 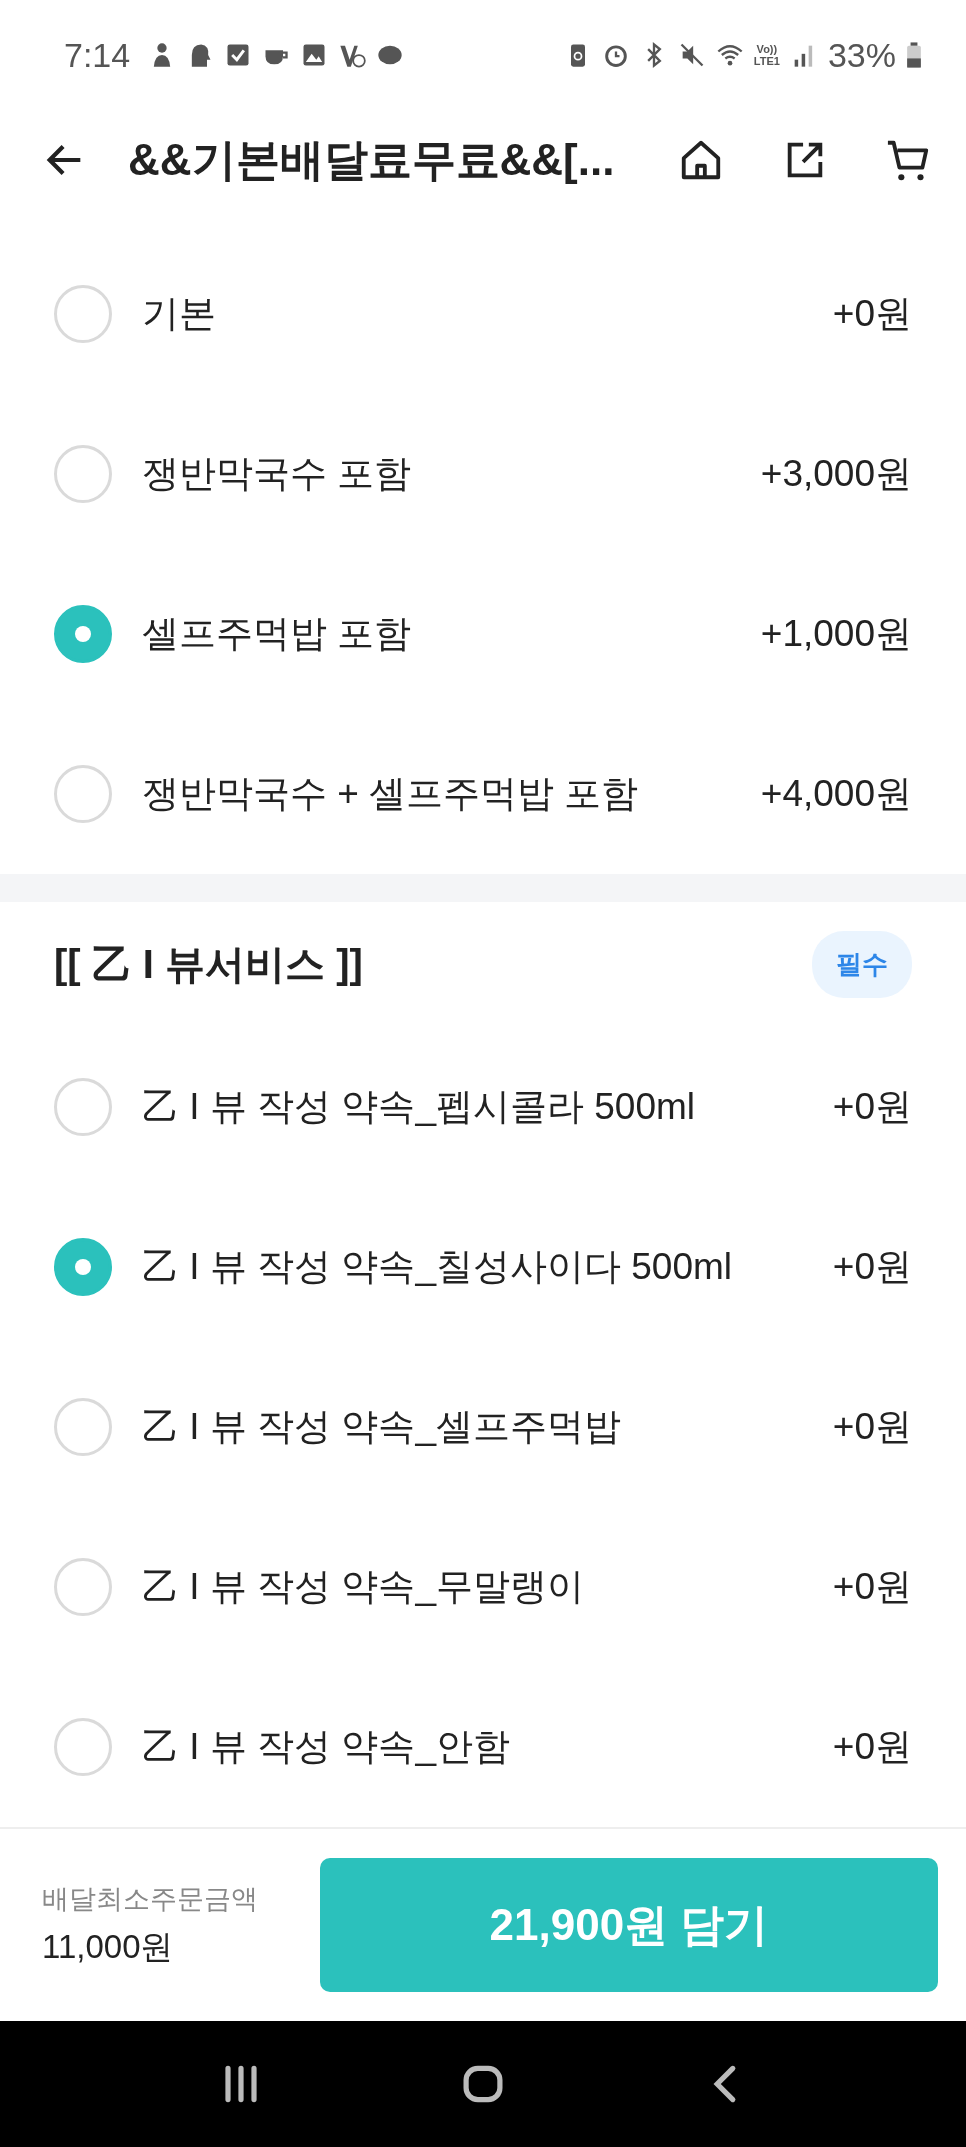 What do you see at coordinates (108, 1946) in the screenshot?
I see `min-order-amount: 11,000원` at bounding box center [108, 1946].